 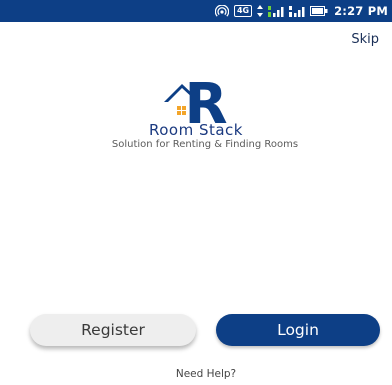 I want to click on hotspot-icon, so click(x=221, y=11).